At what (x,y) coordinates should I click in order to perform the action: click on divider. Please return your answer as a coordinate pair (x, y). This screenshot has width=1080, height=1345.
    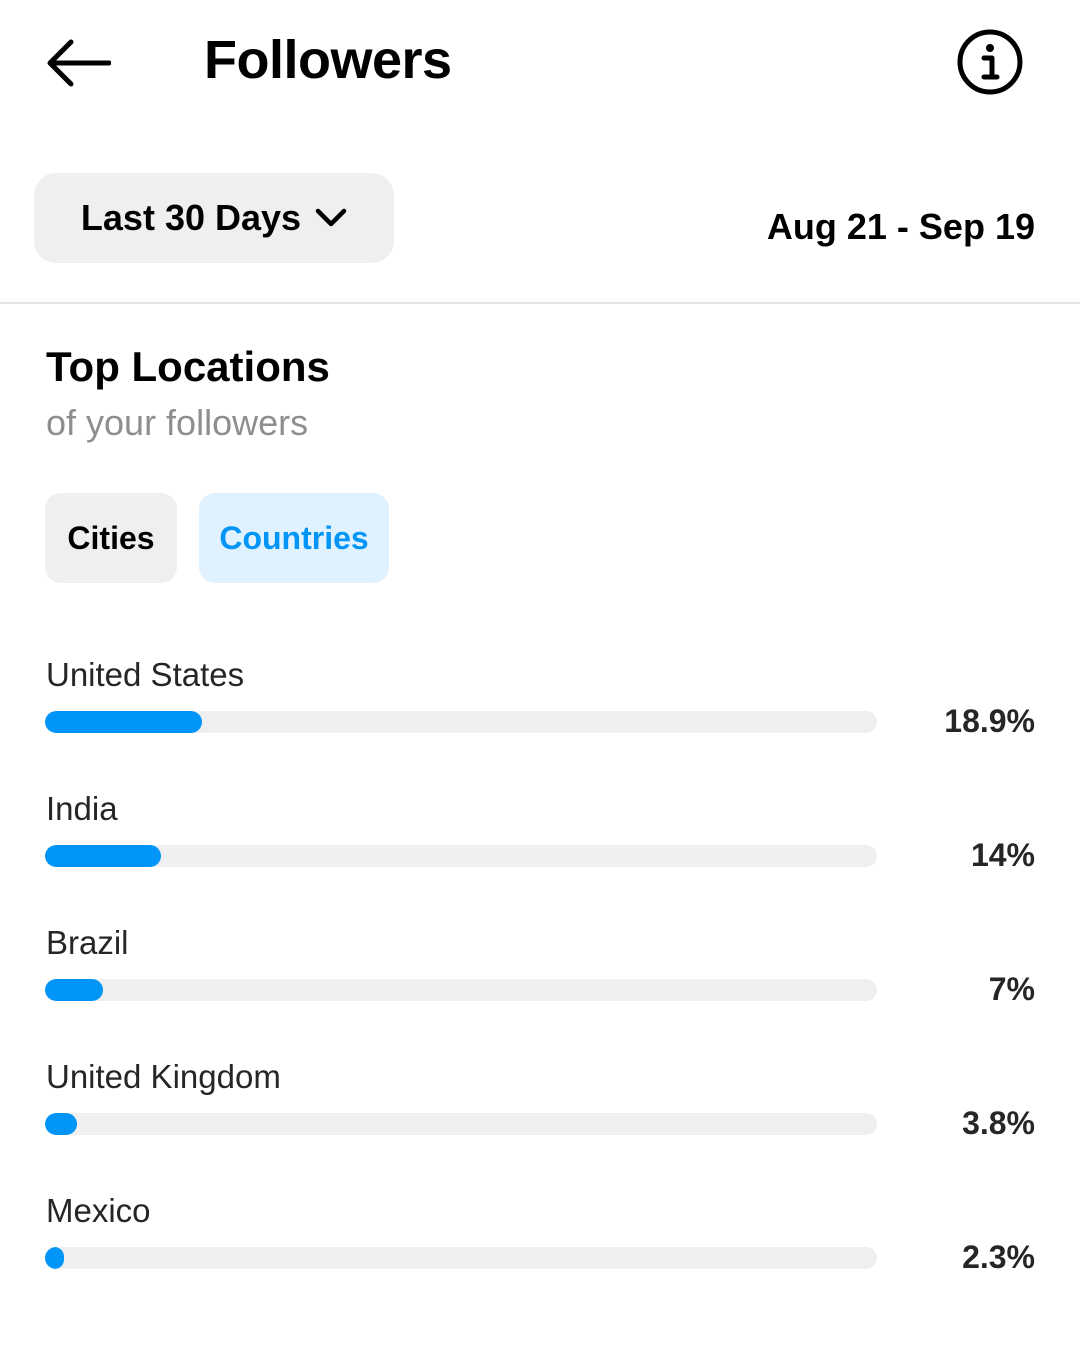
    Looking at the image, I should click on (540, 303).